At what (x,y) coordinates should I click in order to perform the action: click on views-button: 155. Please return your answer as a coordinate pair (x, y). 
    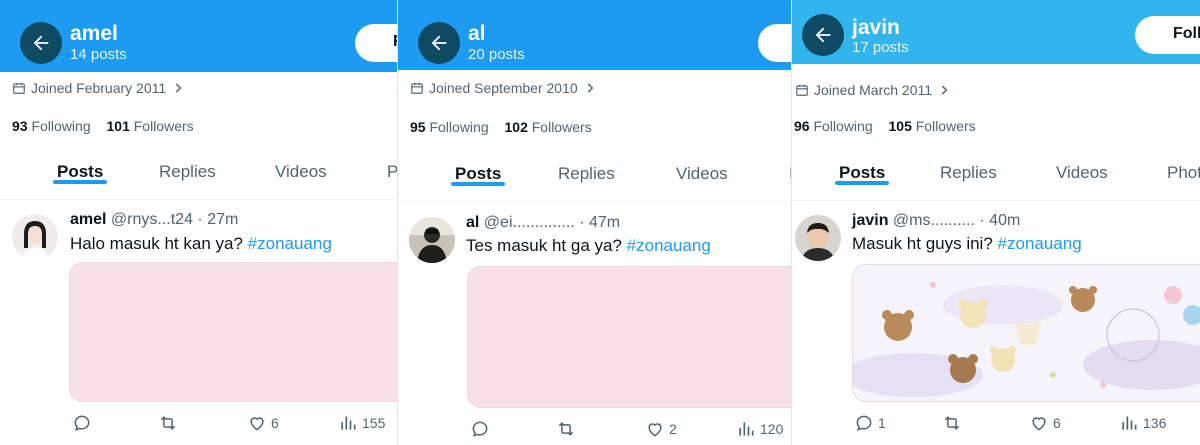
    Looking at the image, I should click on (361, 423).